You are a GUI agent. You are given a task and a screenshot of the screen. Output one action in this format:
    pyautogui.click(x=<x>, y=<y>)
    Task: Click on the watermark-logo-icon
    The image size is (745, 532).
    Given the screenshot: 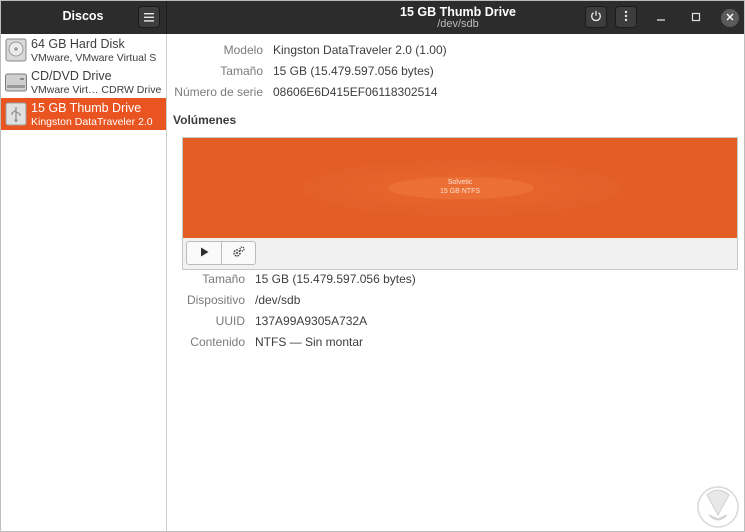 What is the action you would take?
    pyautogui.click(x=718, y=507)
    